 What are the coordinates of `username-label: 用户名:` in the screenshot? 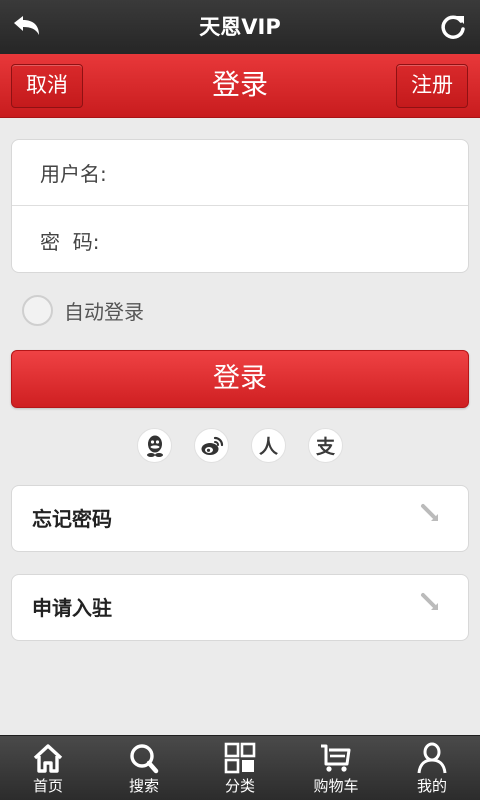 It's located at (73, 174).